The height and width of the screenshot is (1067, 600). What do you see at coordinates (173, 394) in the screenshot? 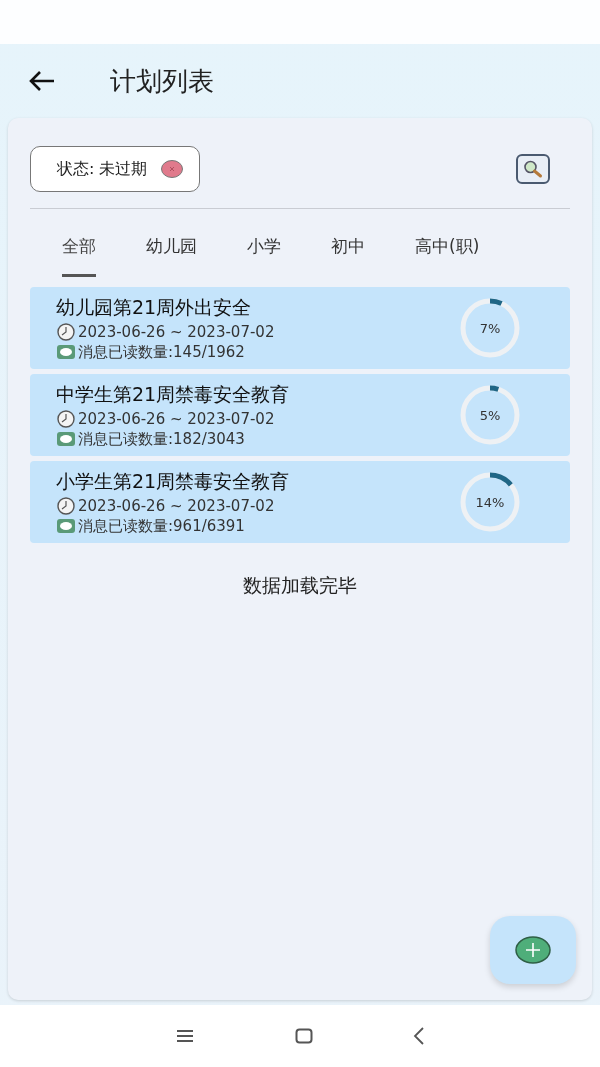
I see `plan-title: 中学生第21周禁毒安全教育` at bounding box center [173, 394].